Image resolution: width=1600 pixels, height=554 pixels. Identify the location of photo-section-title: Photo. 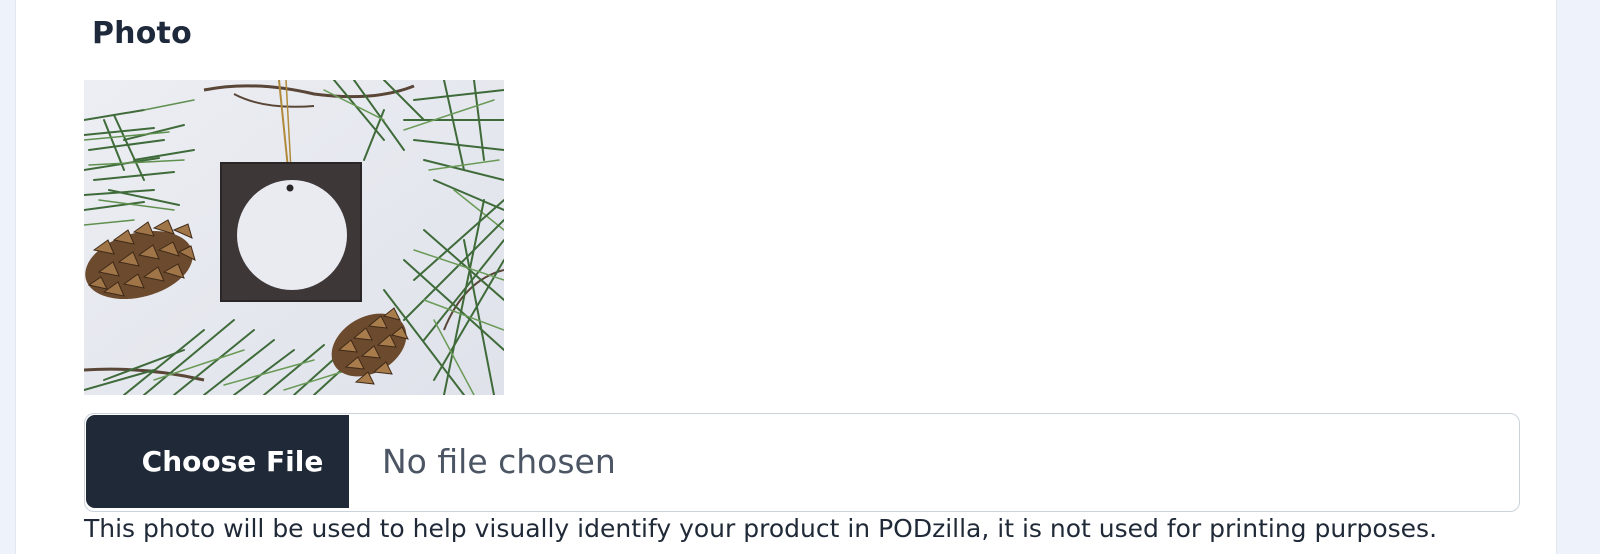
(142, 33).